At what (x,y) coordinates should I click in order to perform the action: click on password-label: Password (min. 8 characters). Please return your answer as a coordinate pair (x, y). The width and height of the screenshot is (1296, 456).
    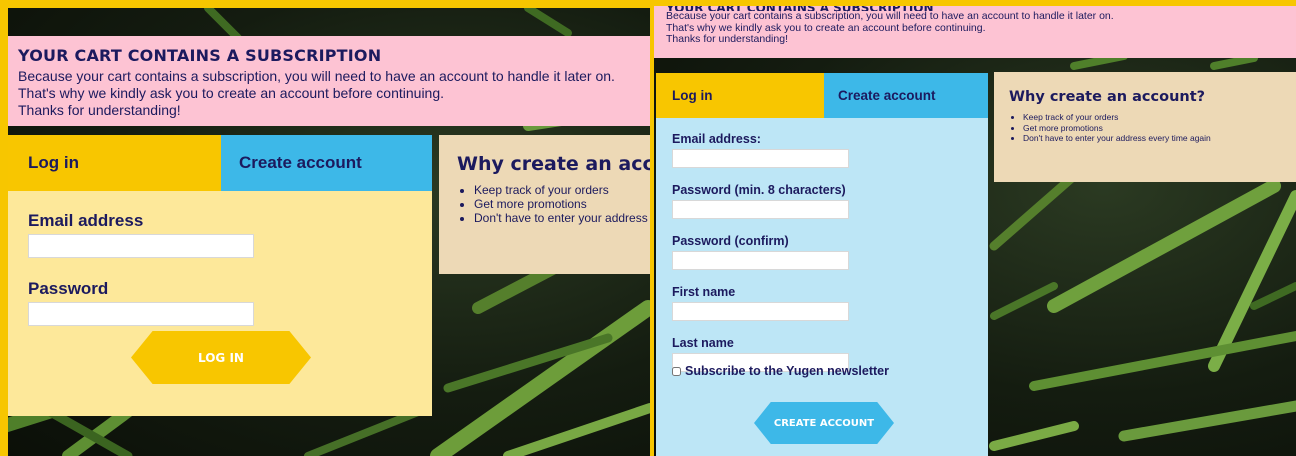
    Looking at the image, I should click on (759, 190).